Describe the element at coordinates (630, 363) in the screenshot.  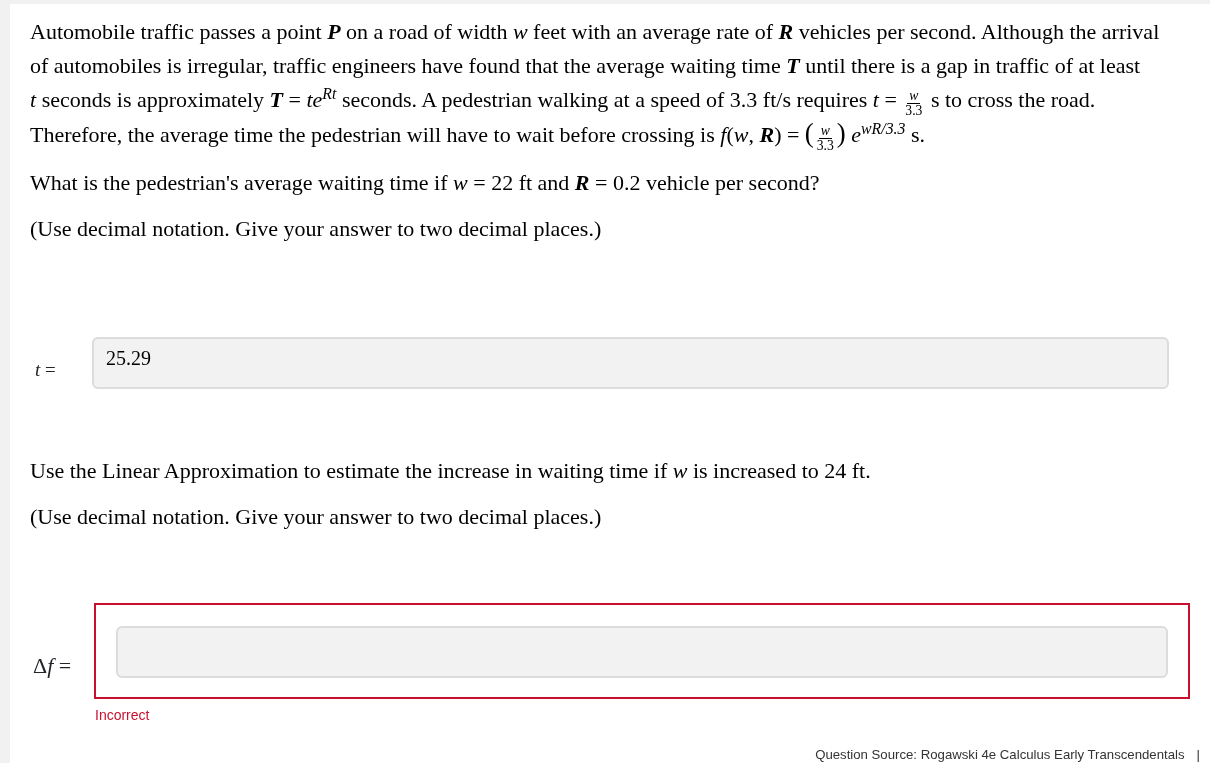
I see `answer-field: 25.29` at that location.